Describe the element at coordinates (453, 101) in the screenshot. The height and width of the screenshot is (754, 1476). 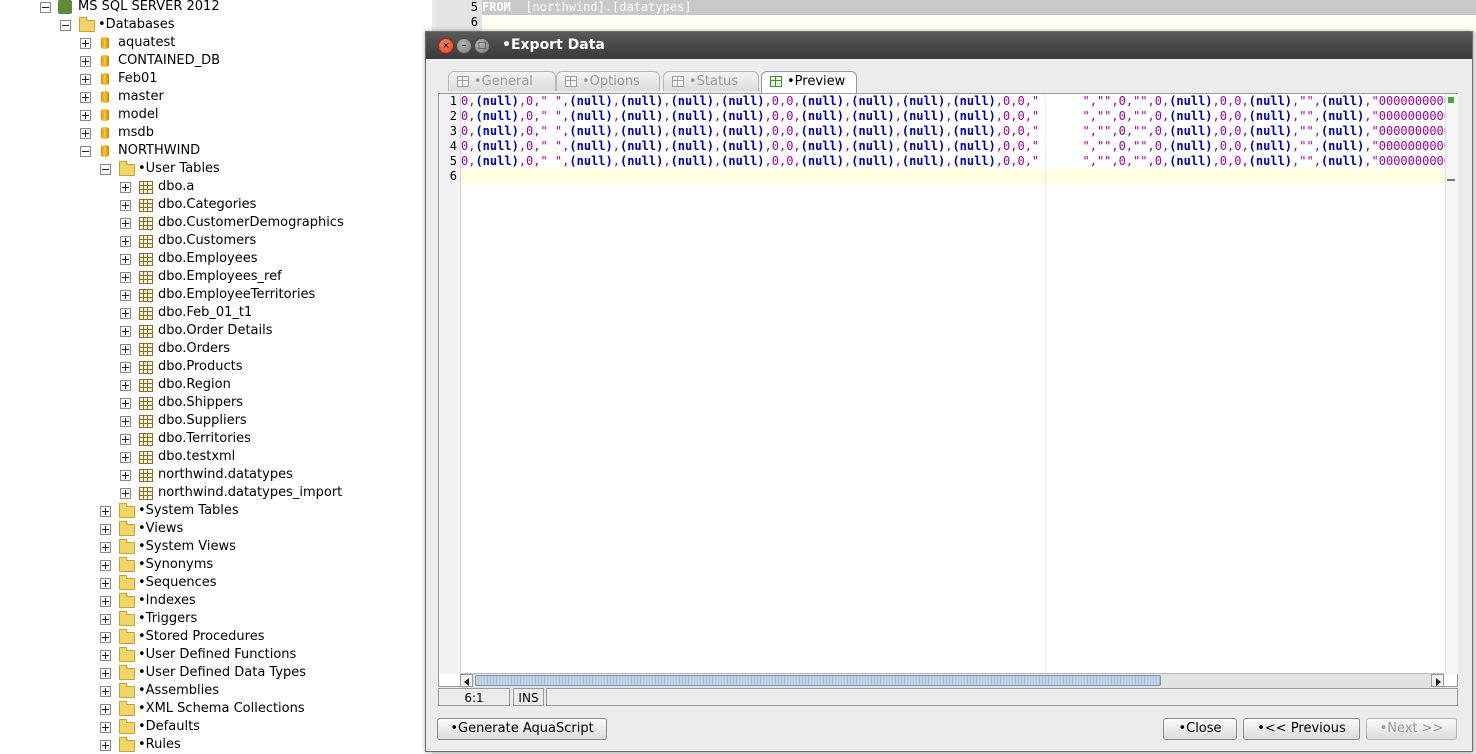
I see `line-number: 1` at that location.